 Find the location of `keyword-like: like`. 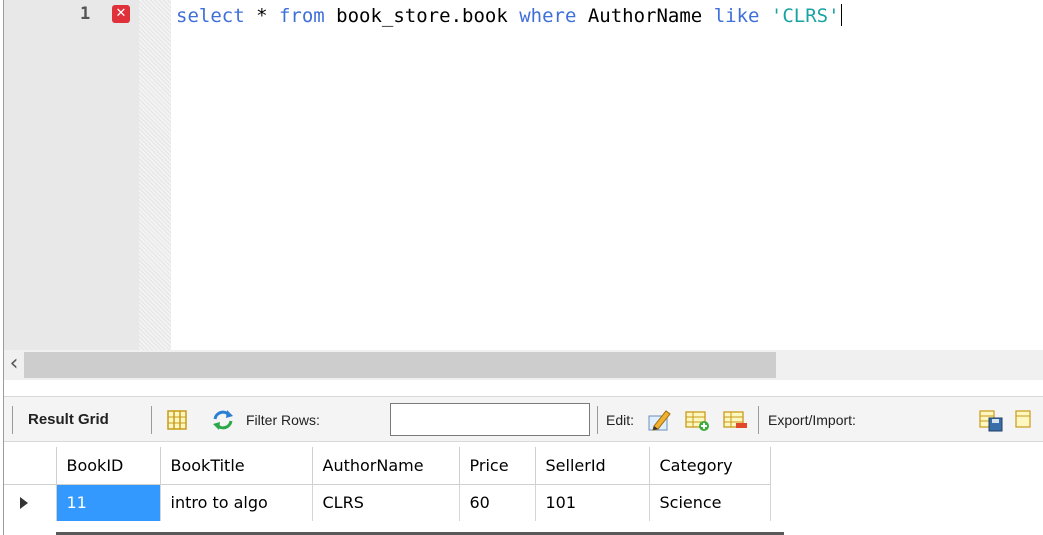

keyword-like: like is located at coordinates (736, 16).